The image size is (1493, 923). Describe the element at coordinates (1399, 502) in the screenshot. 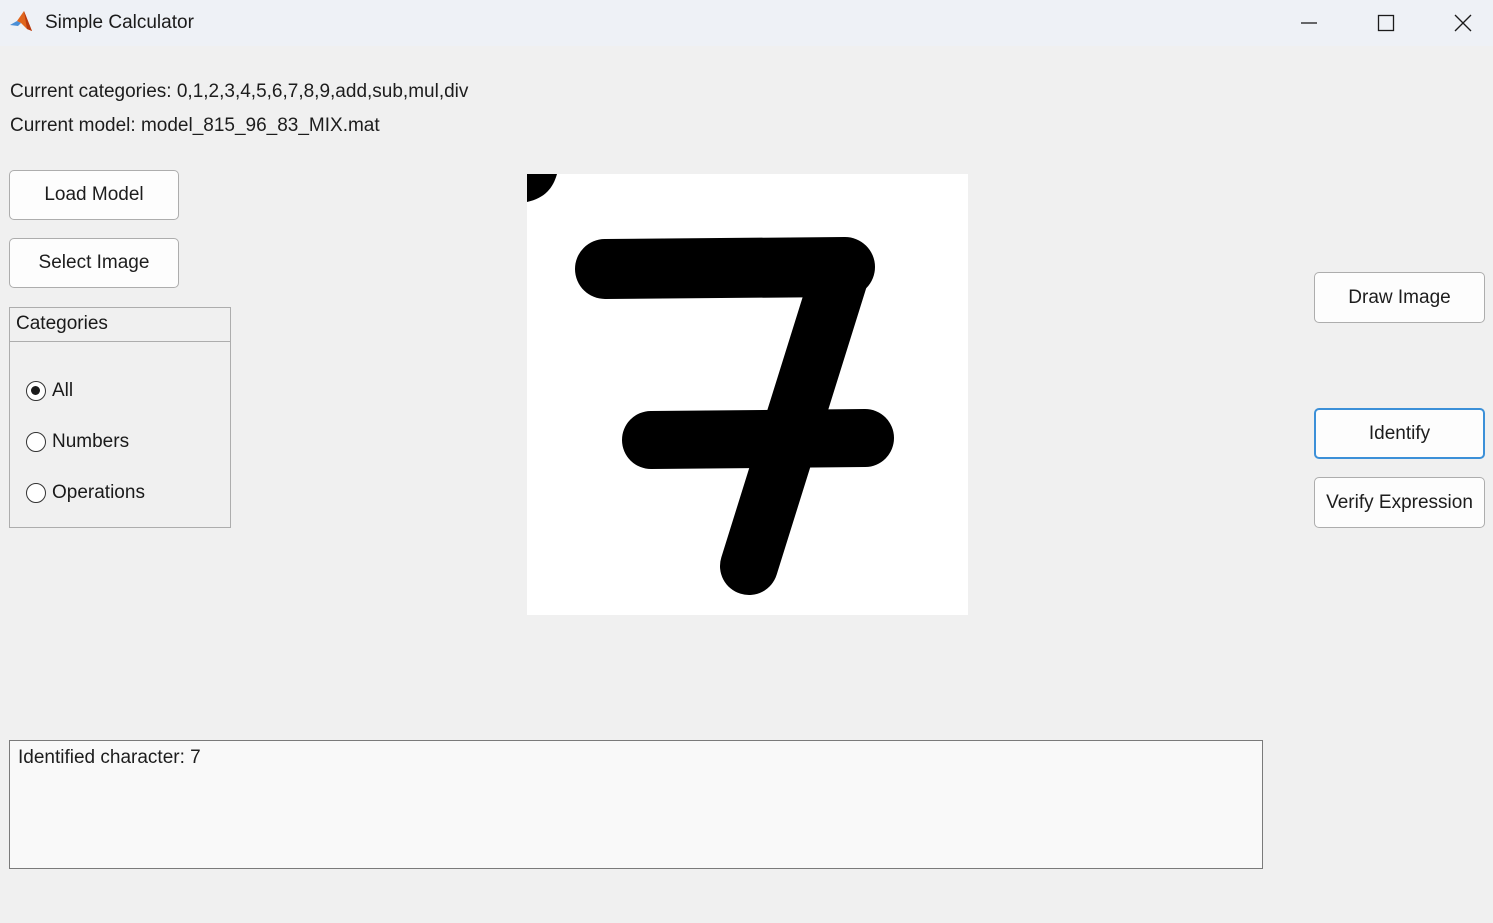

I see `verify-expression-button: Verify Expression` at that location.